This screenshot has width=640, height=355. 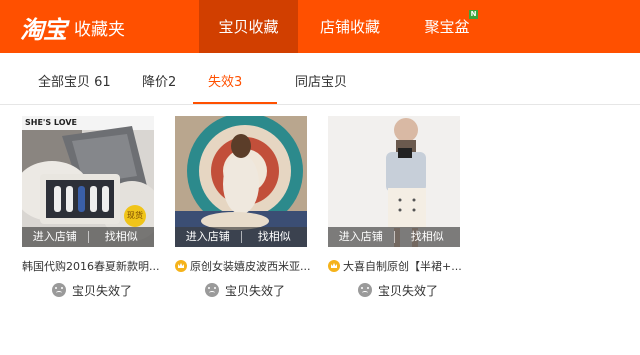 What do you see at coordinates (88, 181) in the screenshot?
I see `product-image: SHE'S LOVE 现货 进入店铺 找相似` at bounding box center [88, 181].